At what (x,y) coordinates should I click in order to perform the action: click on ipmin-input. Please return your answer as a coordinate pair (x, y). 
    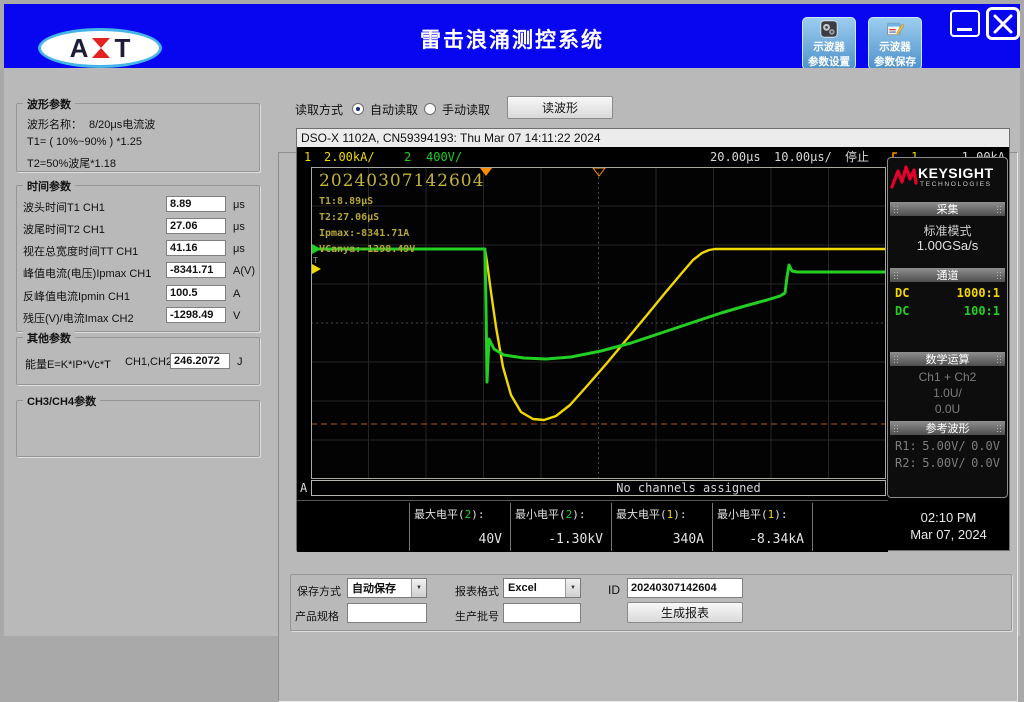
    Looking at the image, I should click on (196, 293).